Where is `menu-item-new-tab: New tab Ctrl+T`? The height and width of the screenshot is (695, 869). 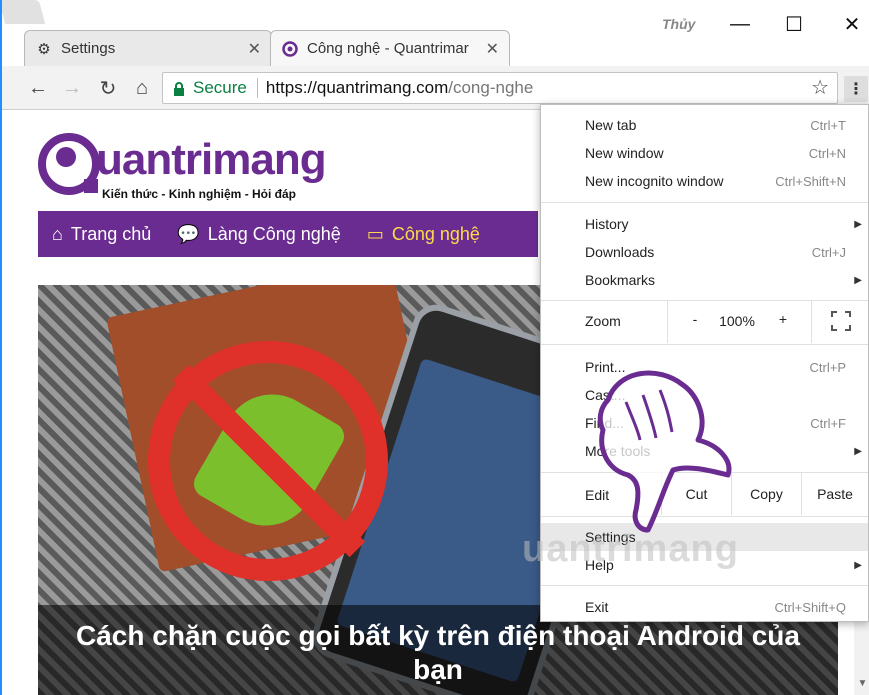
menu-item-new-tab: New tab Ctrl+T is located at coordinates (704, 125).